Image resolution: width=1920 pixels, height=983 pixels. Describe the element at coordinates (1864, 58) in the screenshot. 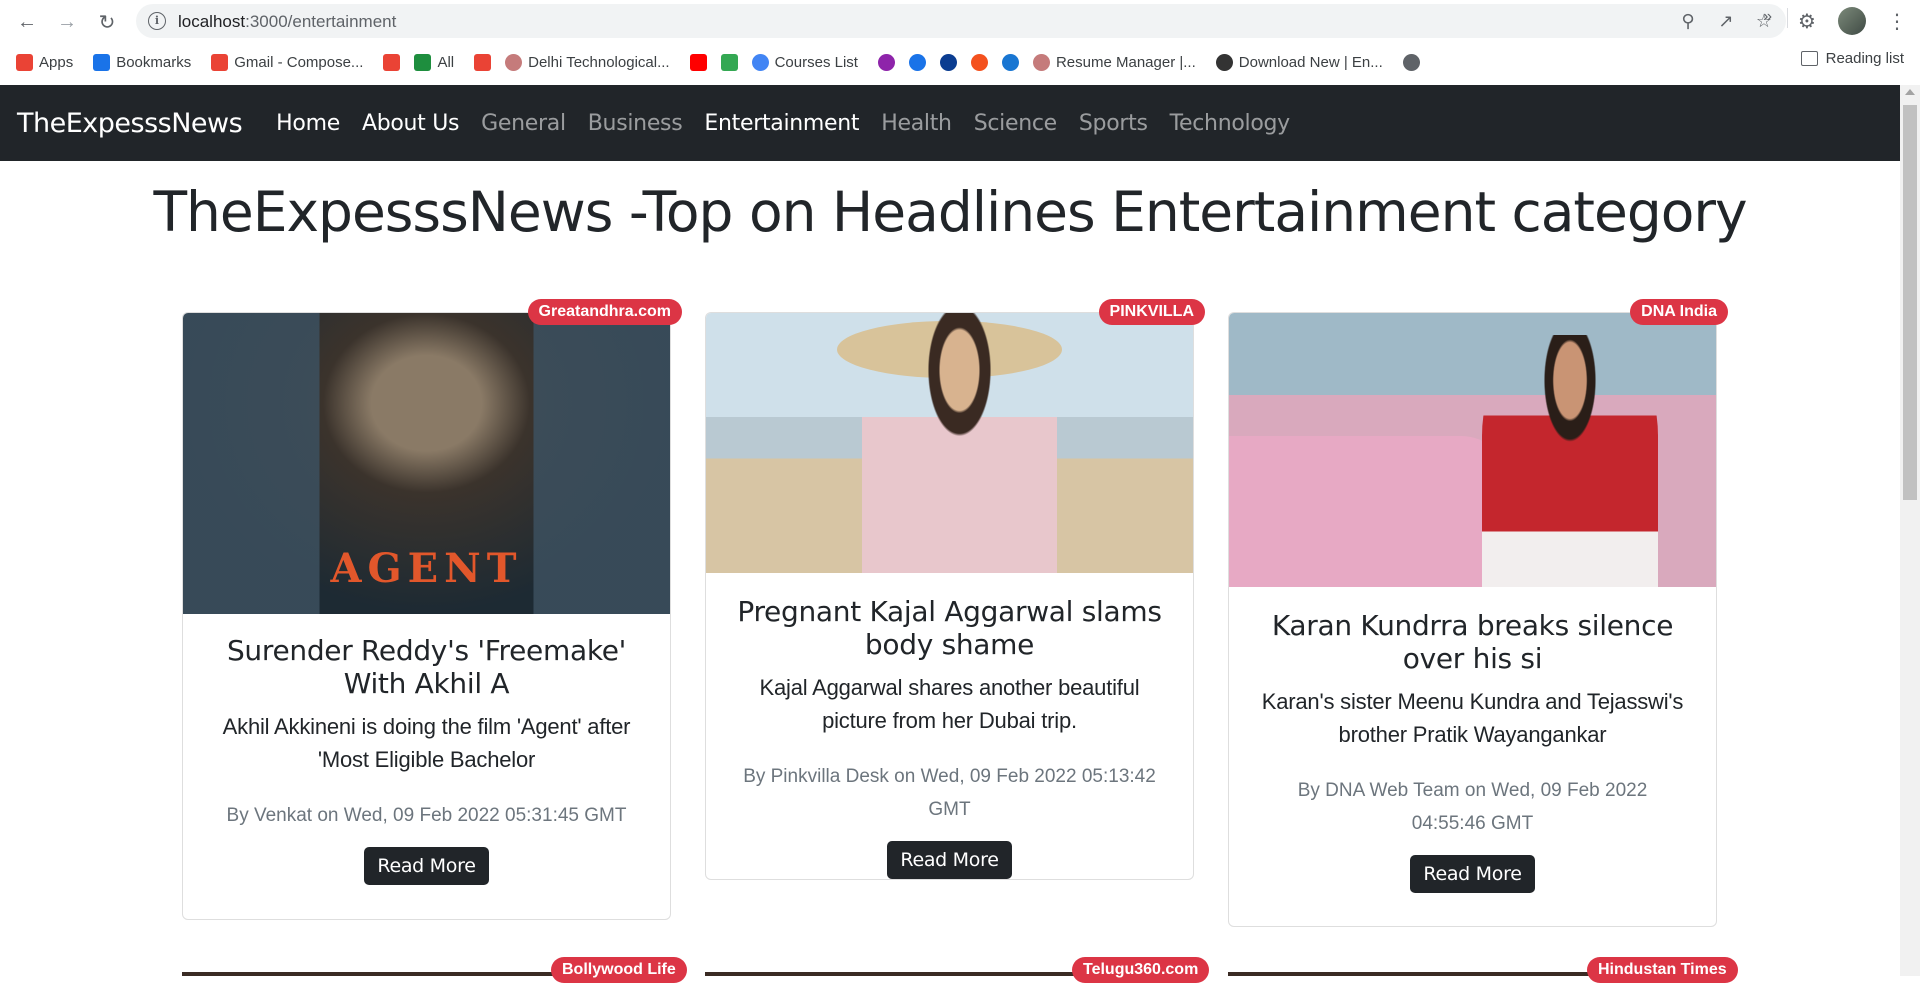

I see `reading-list-label: Reading list` at that location.